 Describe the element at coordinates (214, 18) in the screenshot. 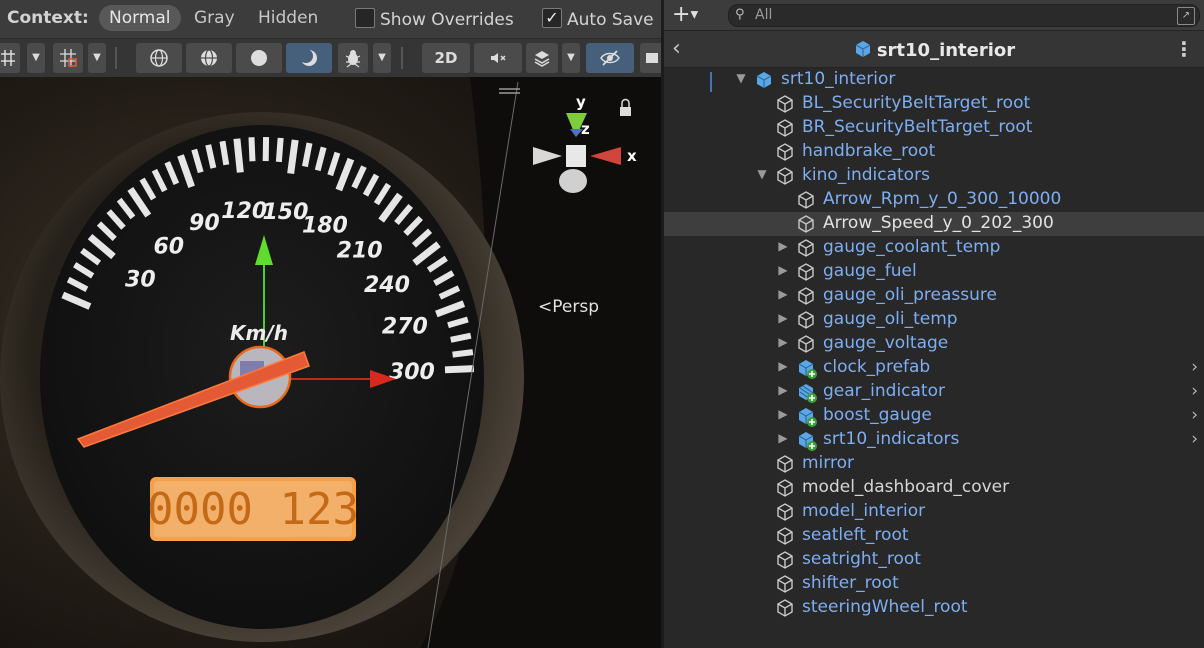

I see `context-gray-button: Gray` at that location.